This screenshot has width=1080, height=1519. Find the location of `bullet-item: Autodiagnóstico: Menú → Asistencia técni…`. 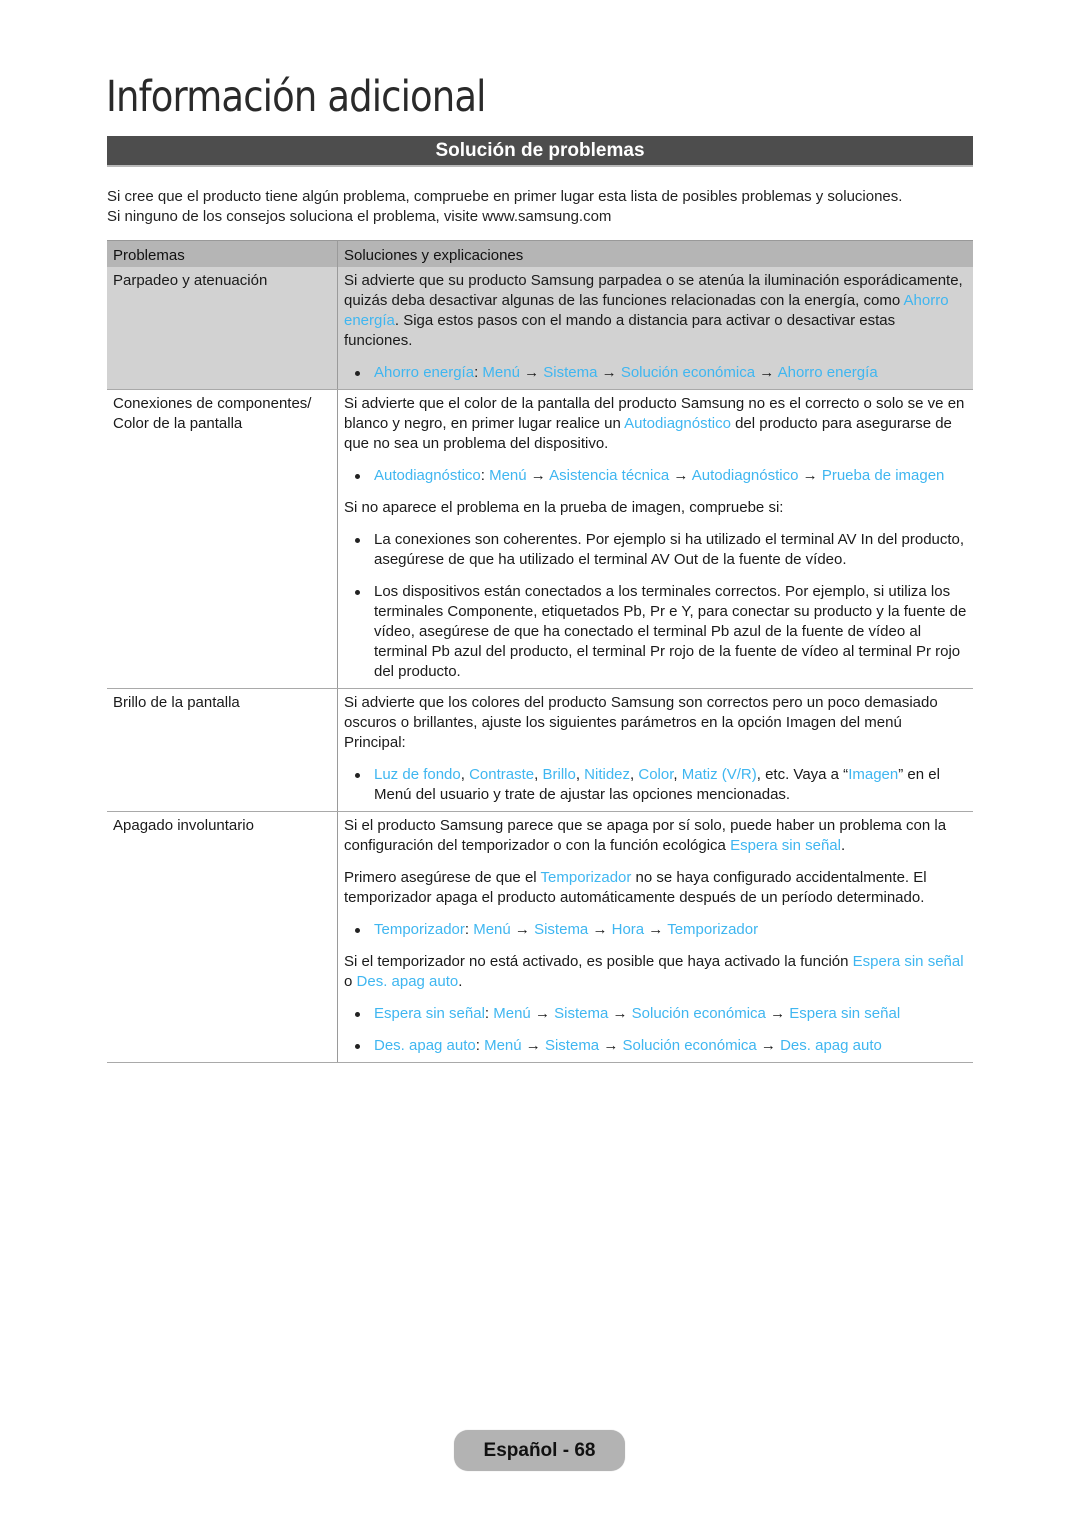

bullet-item: Autodiagnóstico: Menú → Asistencia técni… is located at coordinates (655, 476).